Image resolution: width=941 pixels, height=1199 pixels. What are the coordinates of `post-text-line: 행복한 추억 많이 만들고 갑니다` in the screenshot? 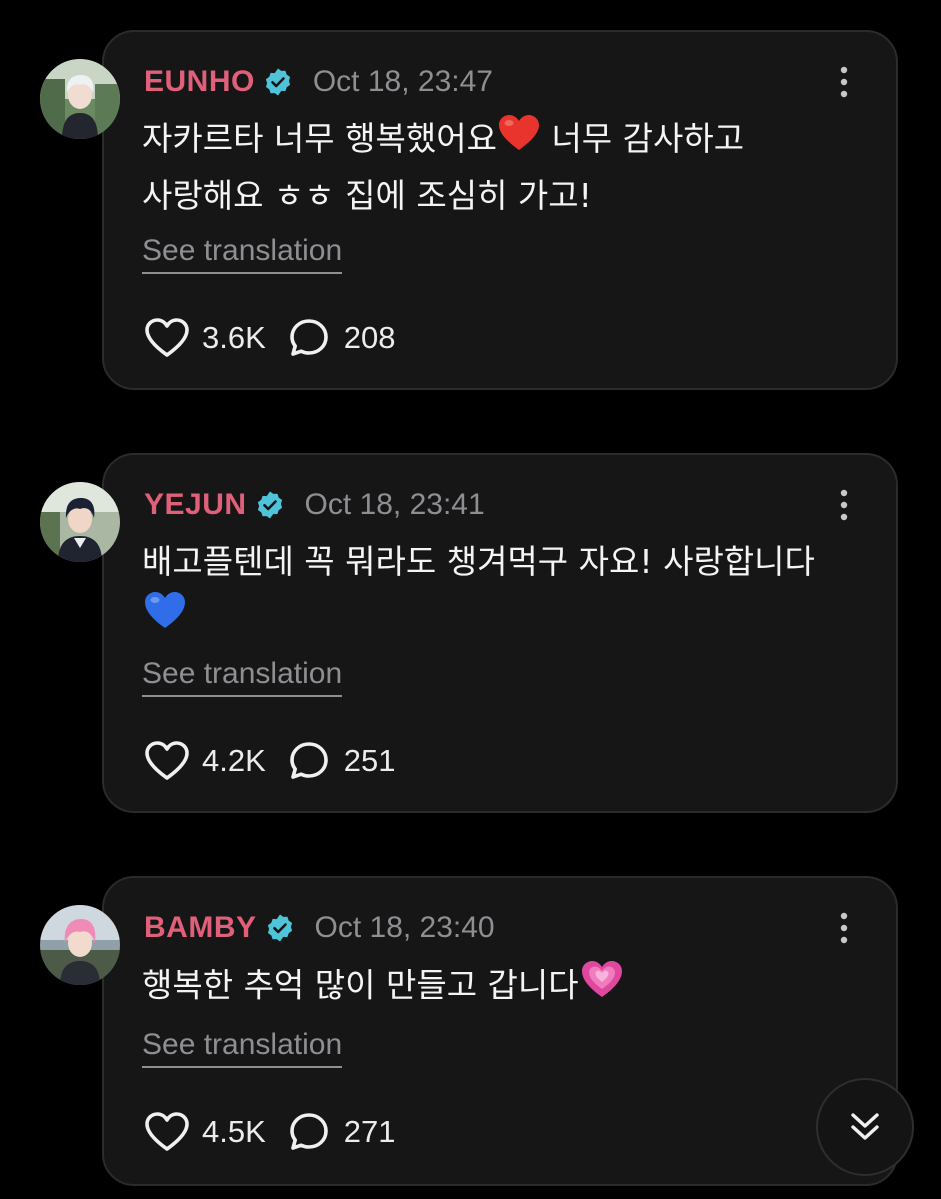 It's located at (360, 985).